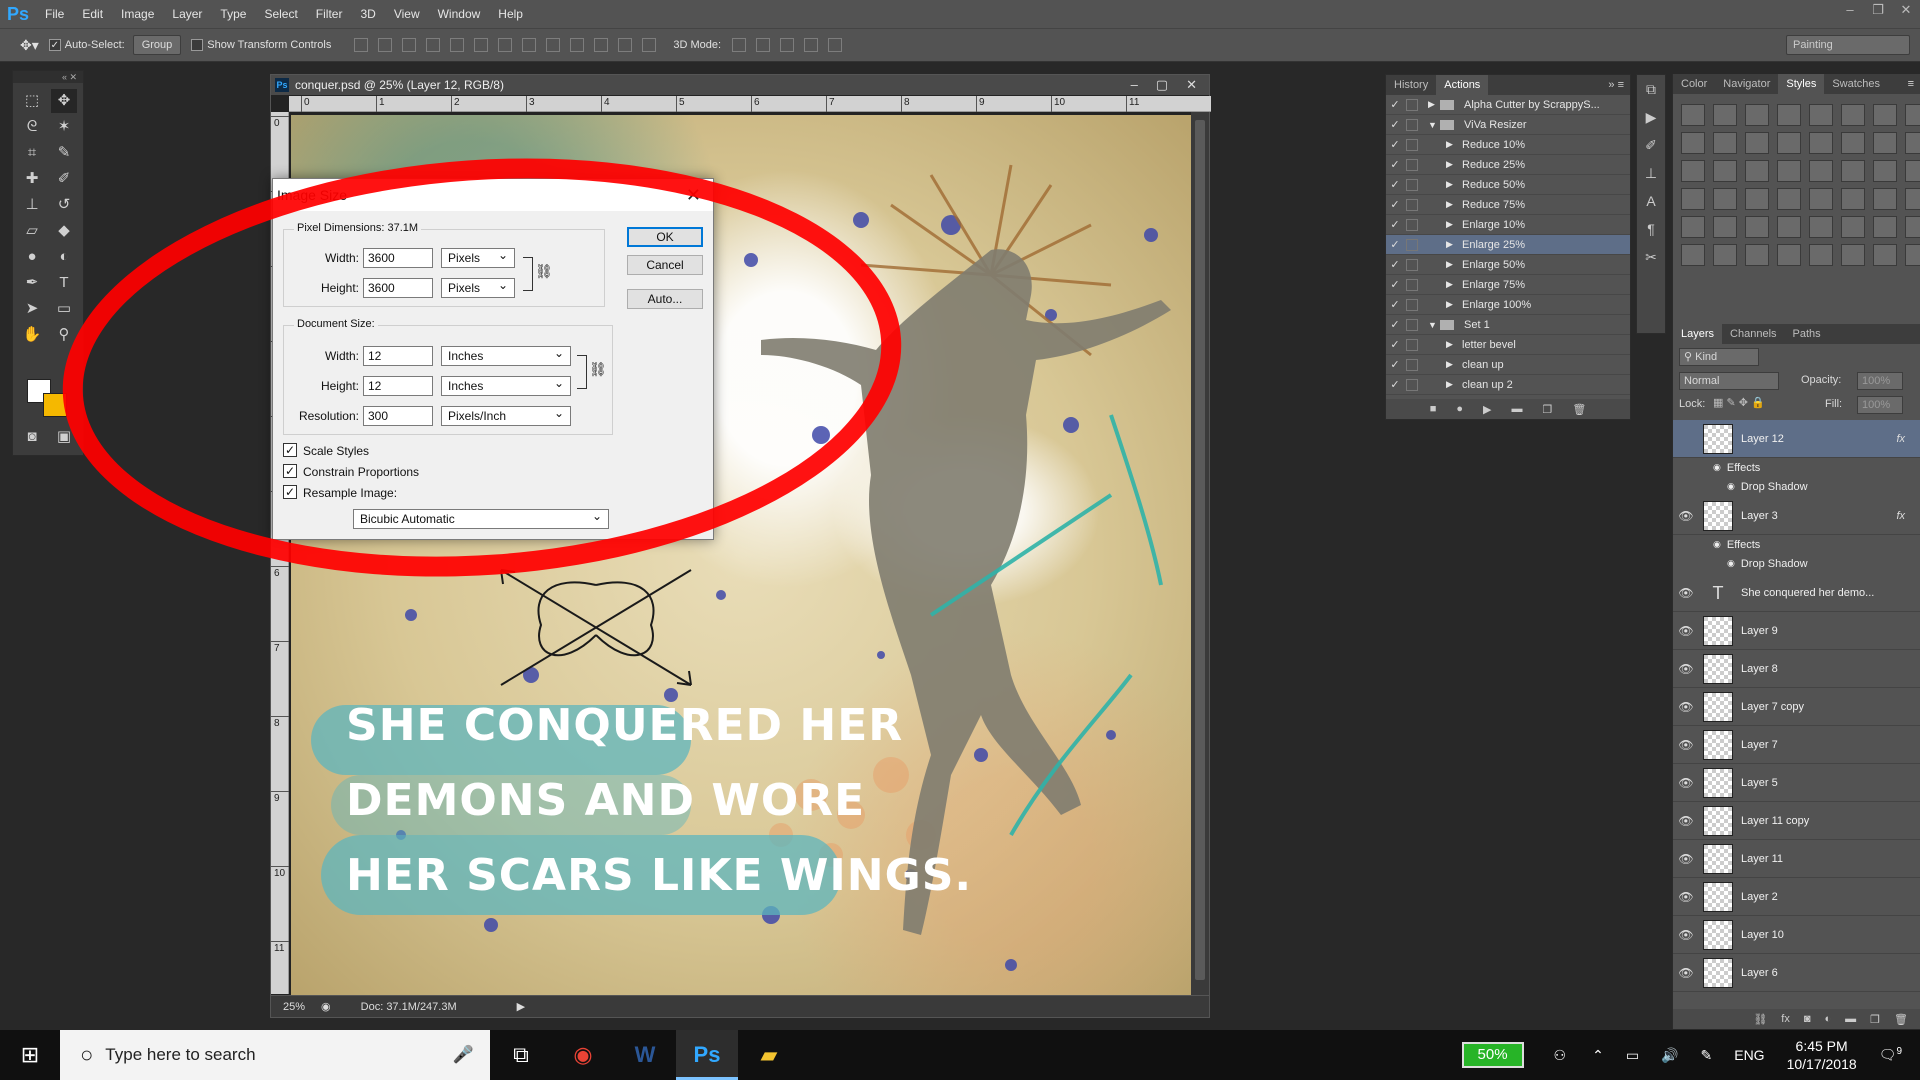 The width and height of the screenshot is (1920, 1080). Describe the element at coordinates (1694, 84) in the screenshot. I see `tab-color: Color` at that location.